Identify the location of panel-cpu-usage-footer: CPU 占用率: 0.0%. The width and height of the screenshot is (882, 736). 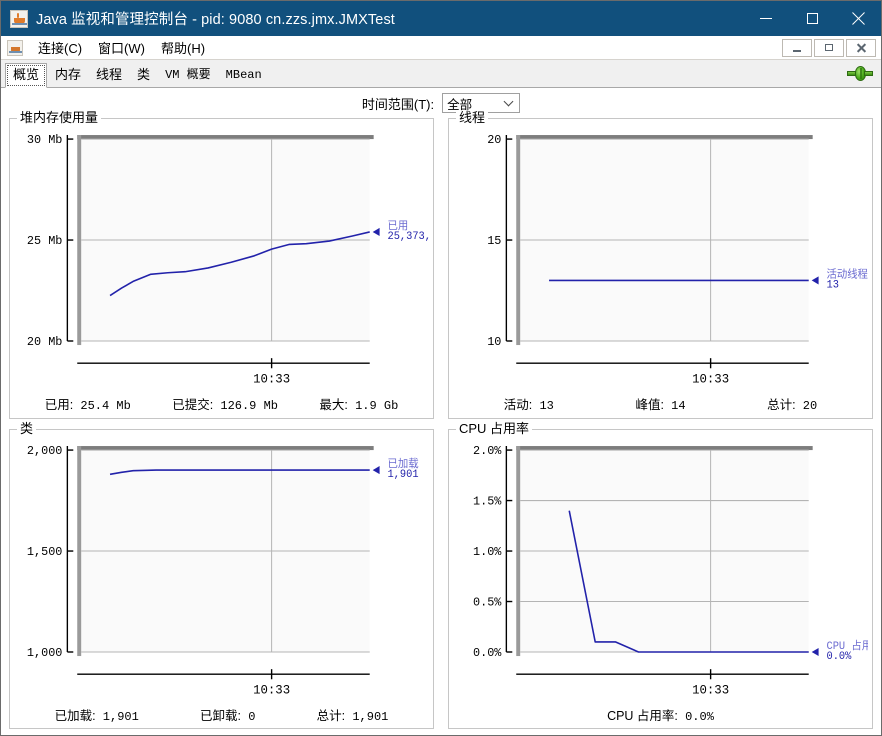
(660, 716).